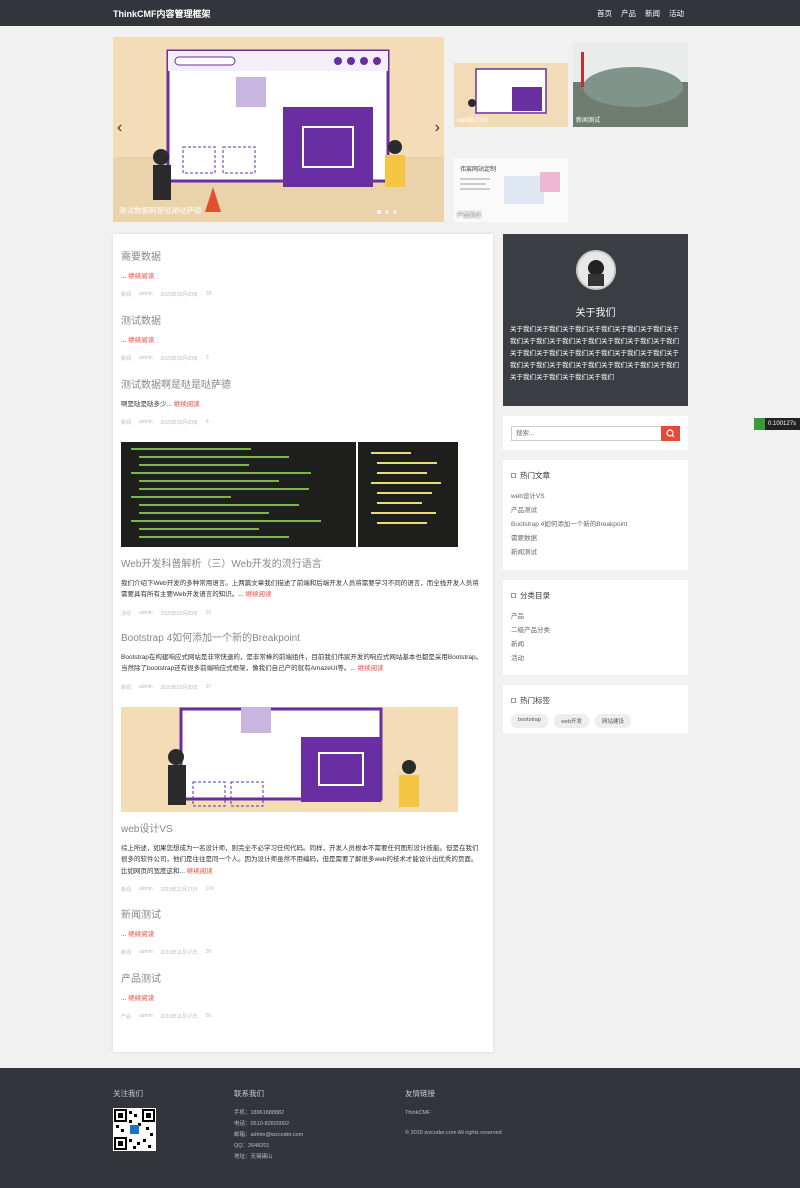 The image size is (800, 1188). What do you see at coordinates (529, 721) in the screenshot?
I see `tag-link: bootstrap` at bounding box center [529, 721].